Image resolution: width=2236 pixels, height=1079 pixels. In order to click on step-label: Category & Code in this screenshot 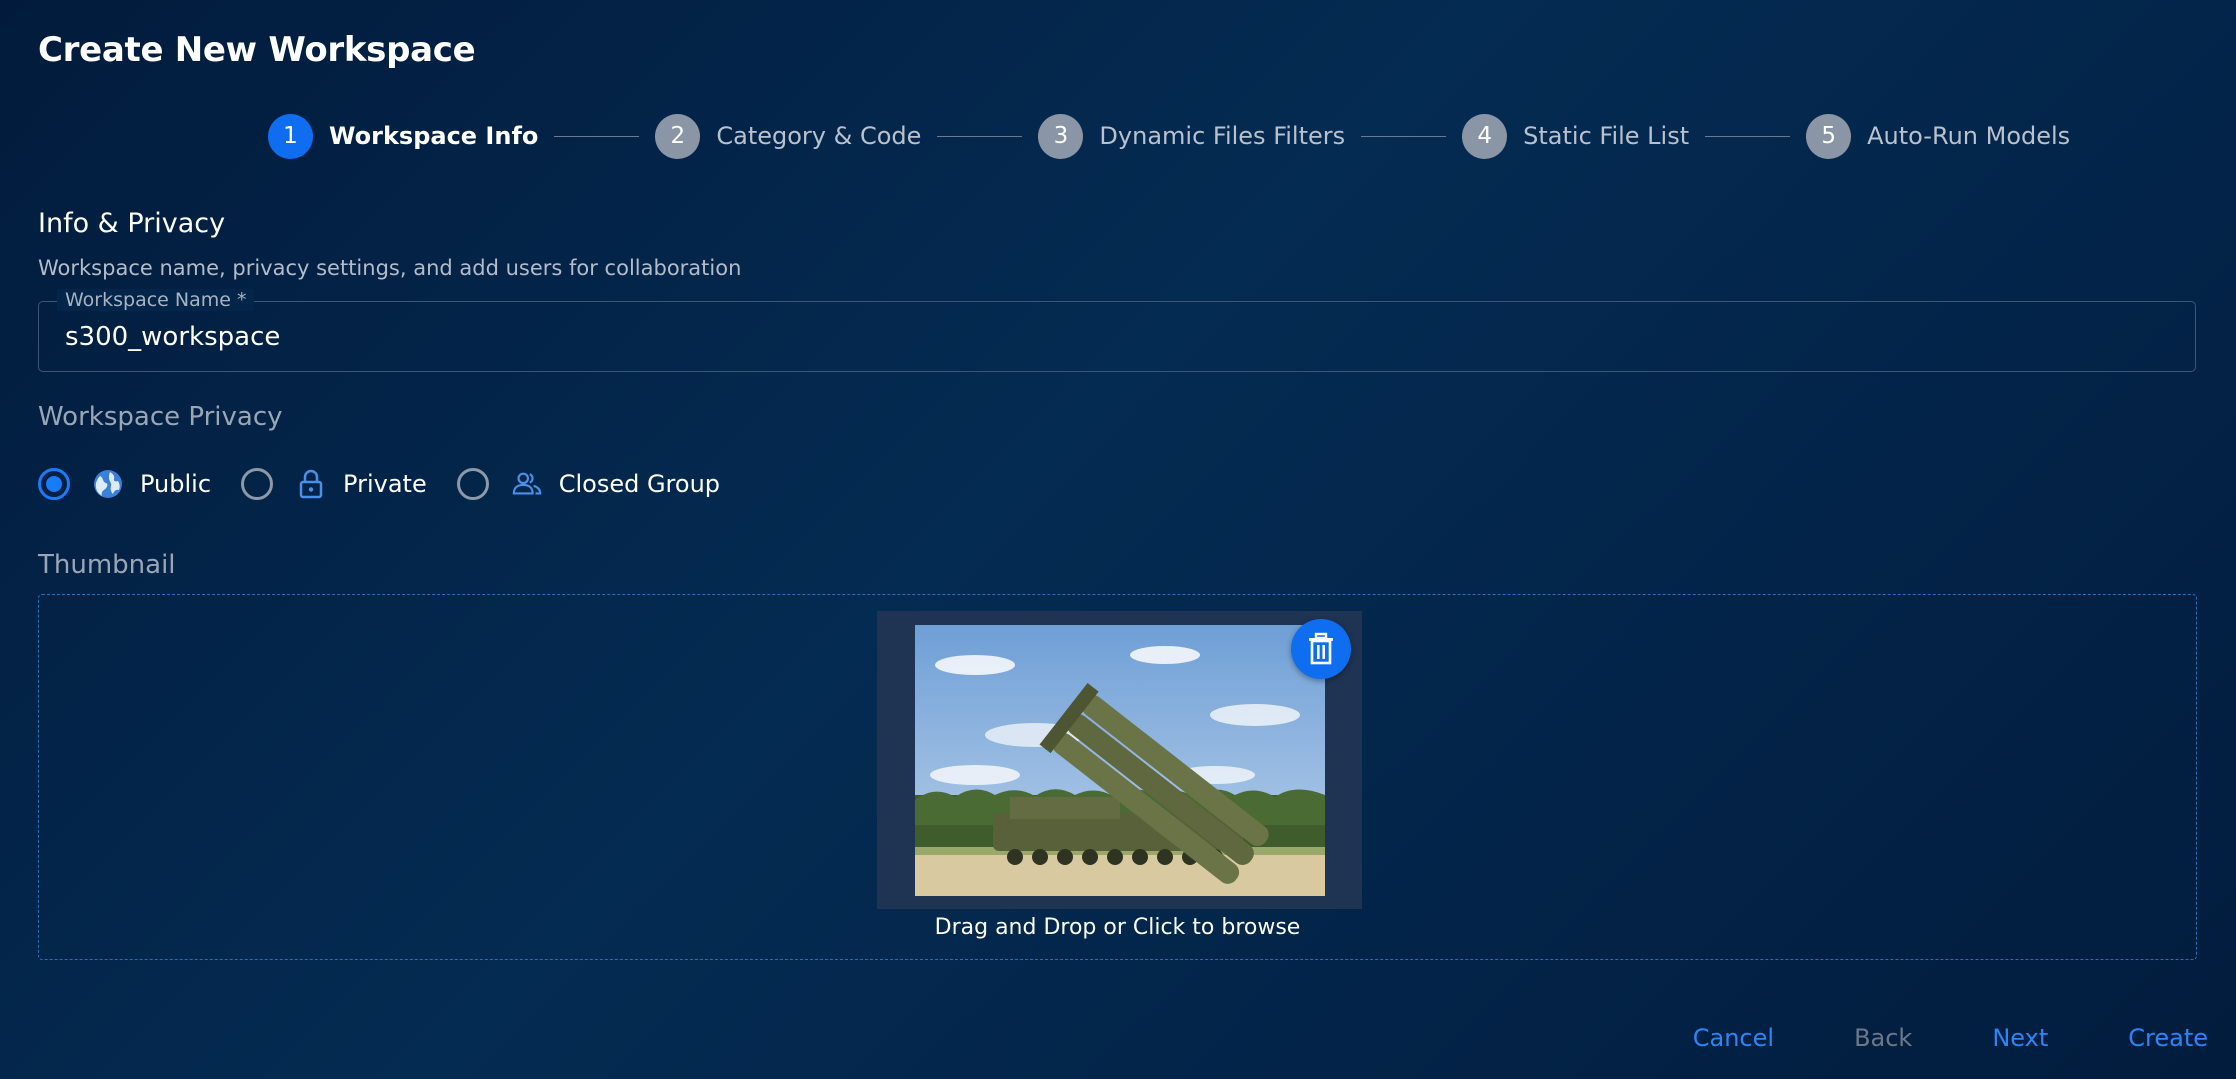, I will do `click(819, 136)`.